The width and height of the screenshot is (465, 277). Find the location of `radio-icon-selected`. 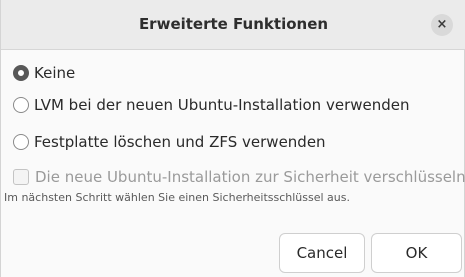

radio-icon-selected is located at coordinates (21, 73).